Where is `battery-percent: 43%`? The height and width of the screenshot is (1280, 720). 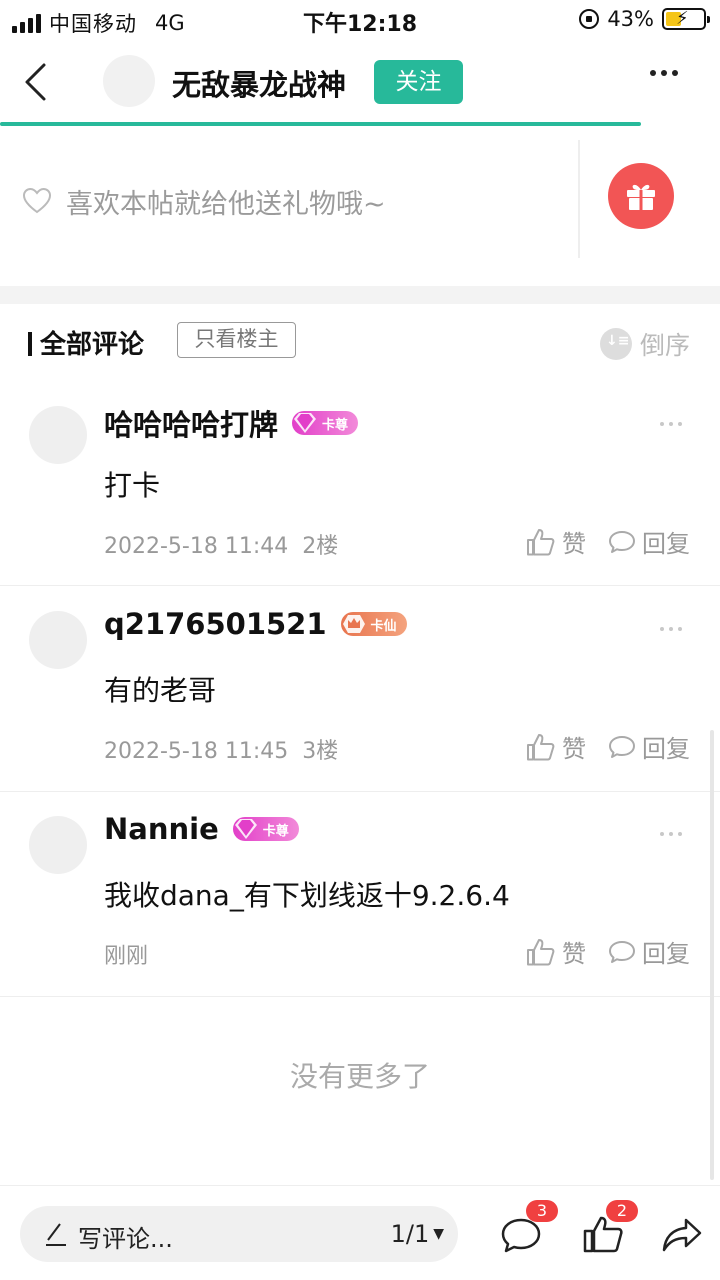 battery-percent: 43% is located at coordinates (630, 19).